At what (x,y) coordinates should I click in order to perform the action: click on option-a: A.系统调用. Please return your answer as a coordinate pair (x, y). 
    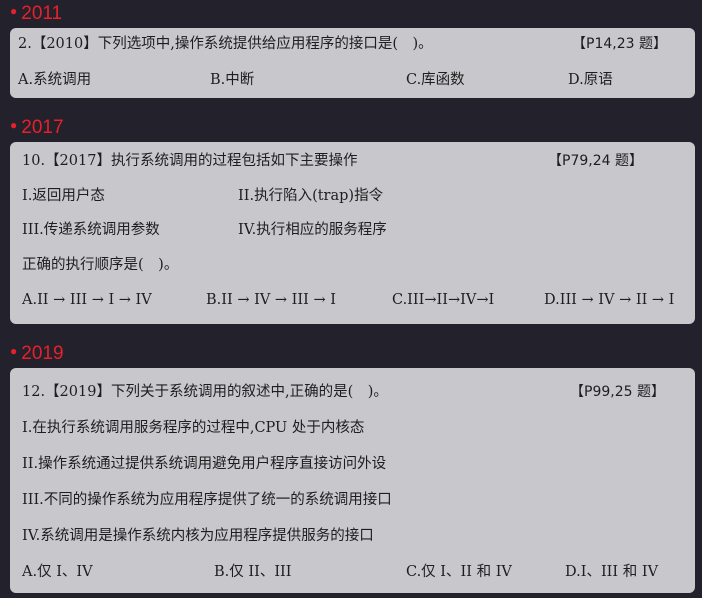
    Looking at the image, I should click on (55, 80).